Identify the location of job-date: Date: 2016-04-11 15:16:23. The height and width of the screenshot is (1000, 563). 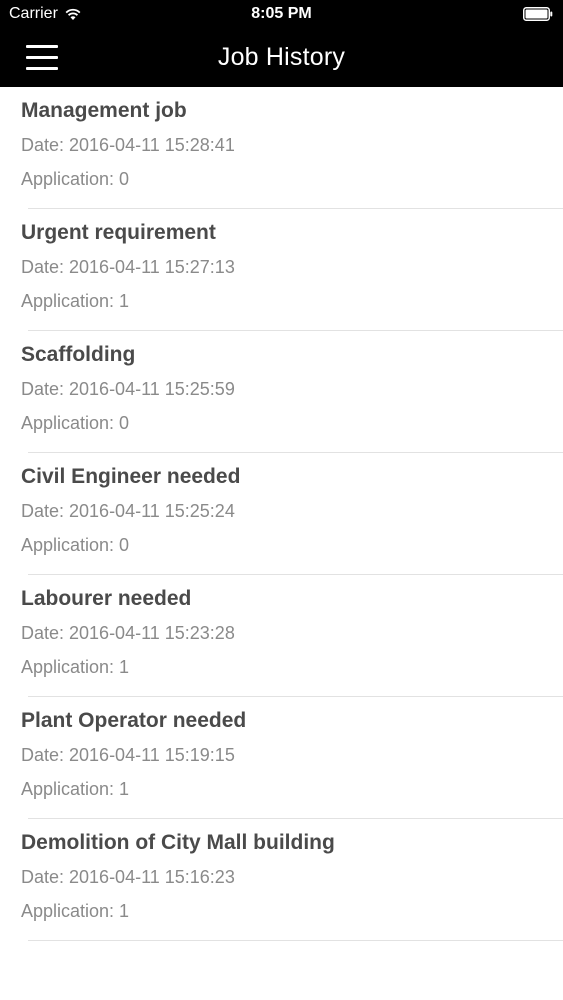
(128, 877).